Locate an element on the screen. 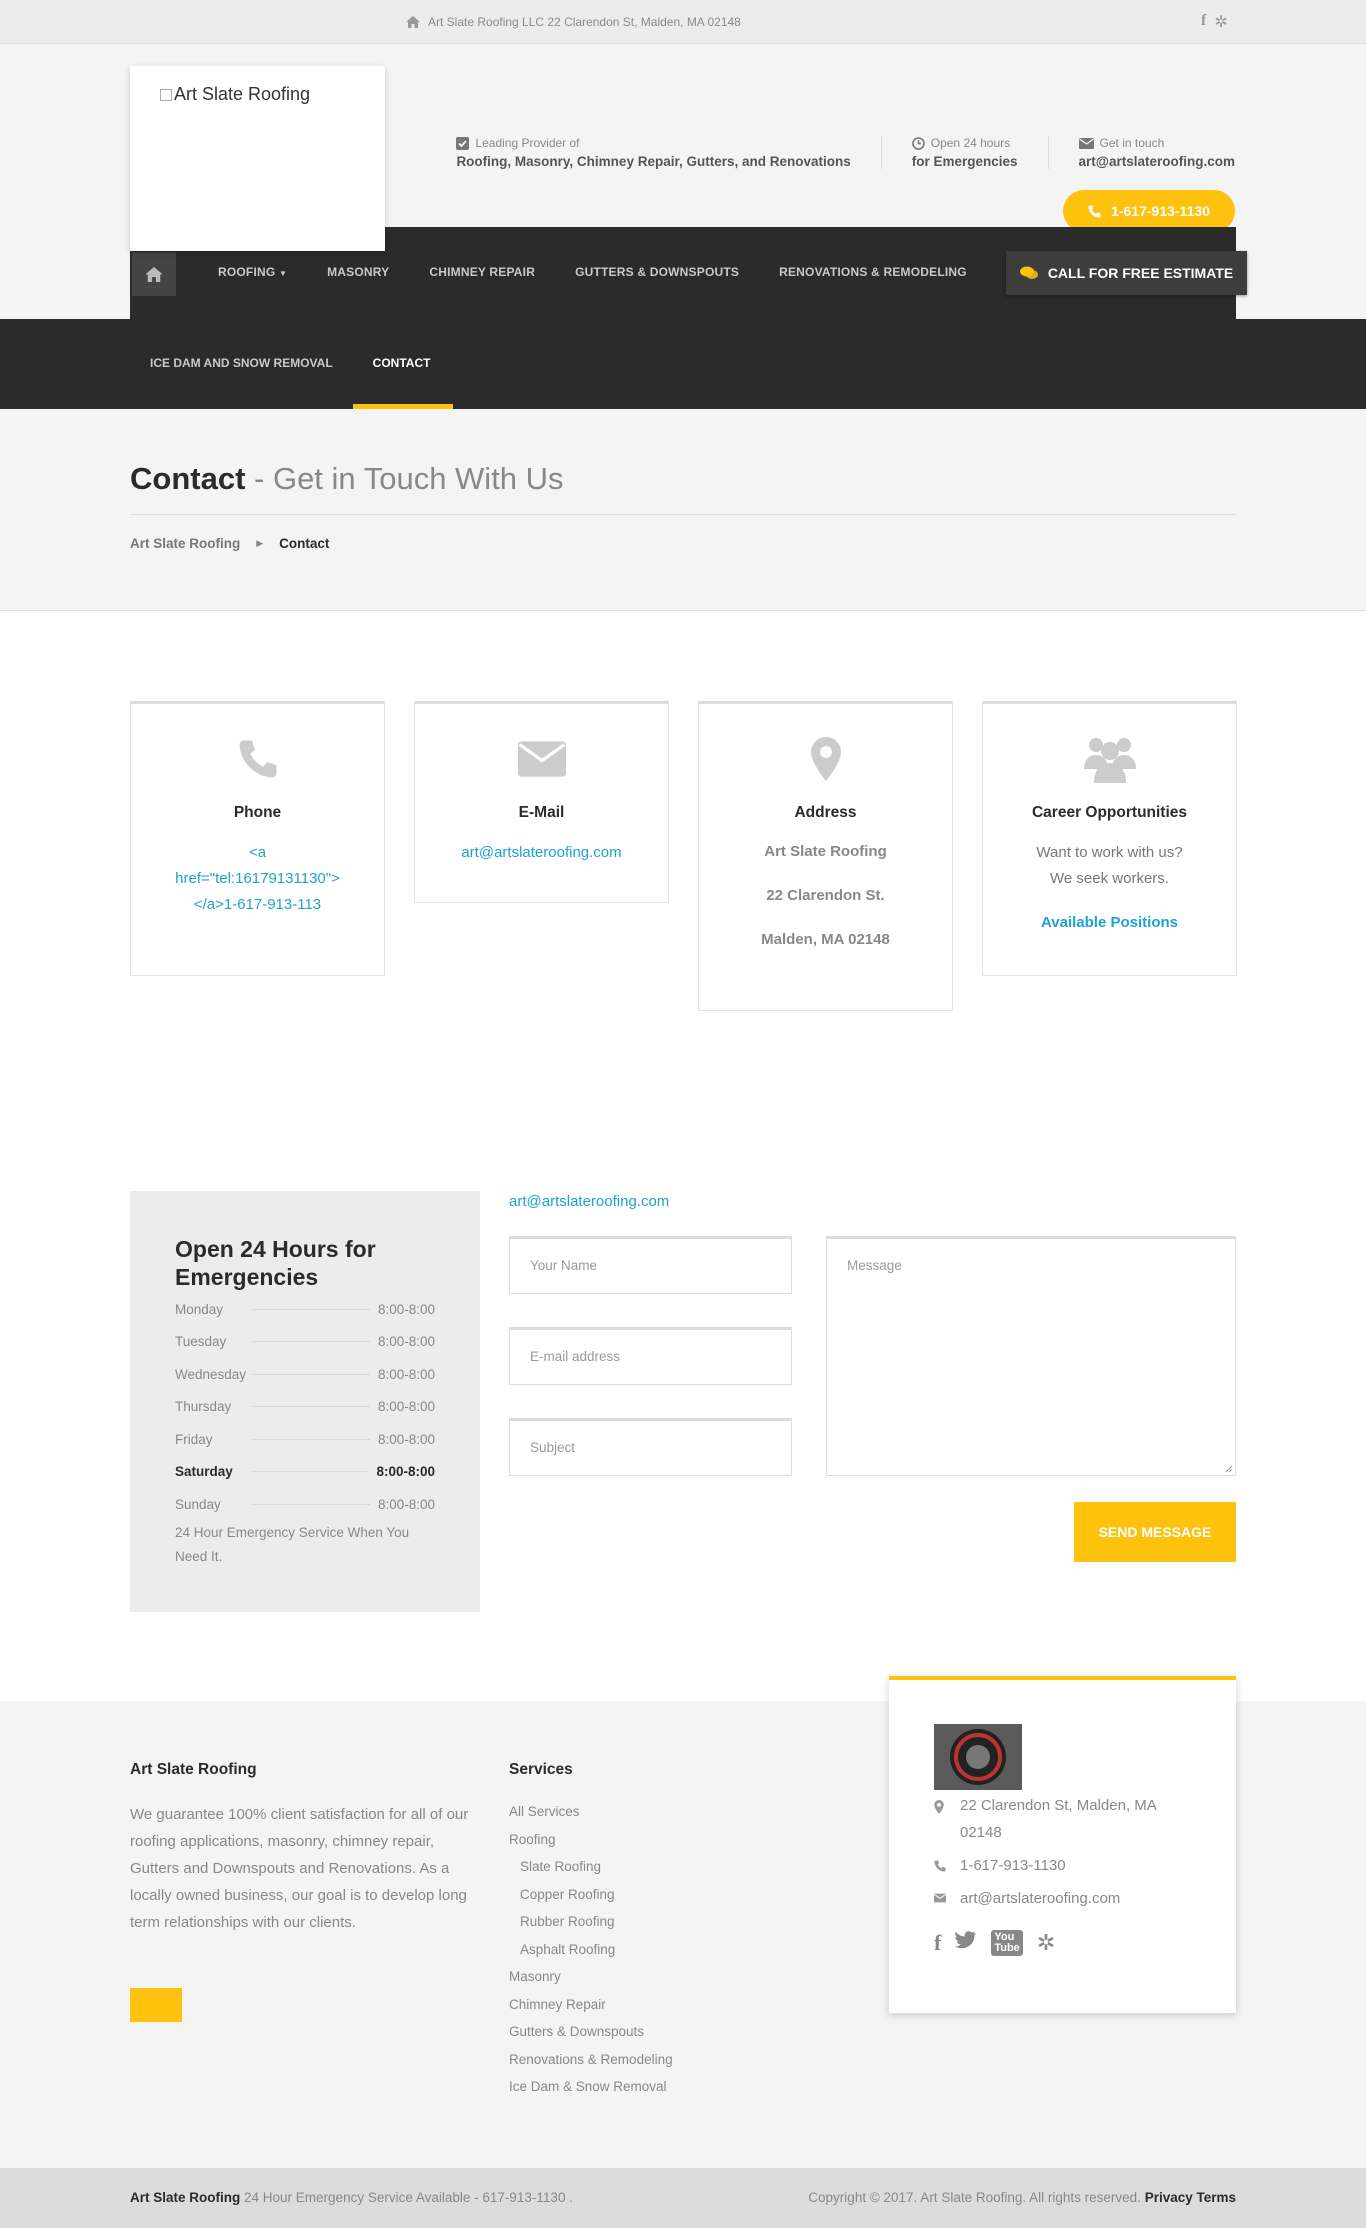  youtube-icon: You Tube is located at coordinates (1007, 1943).